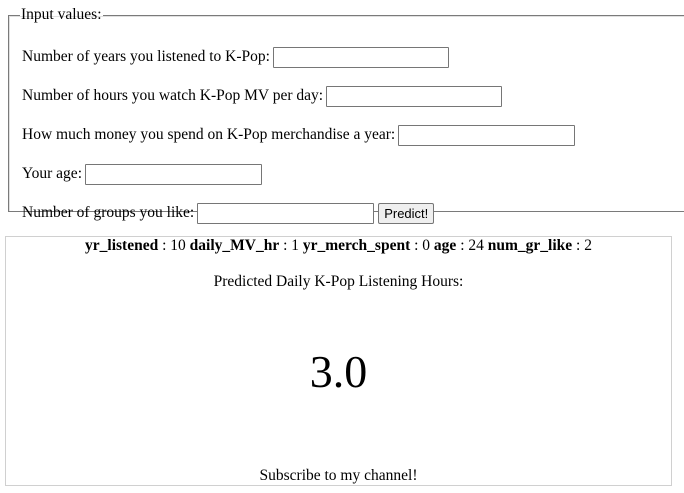 Image resolution: width=684 pixels, height=493 pixels. I want to click on prediction-value: 3.0, so click(338, 371).